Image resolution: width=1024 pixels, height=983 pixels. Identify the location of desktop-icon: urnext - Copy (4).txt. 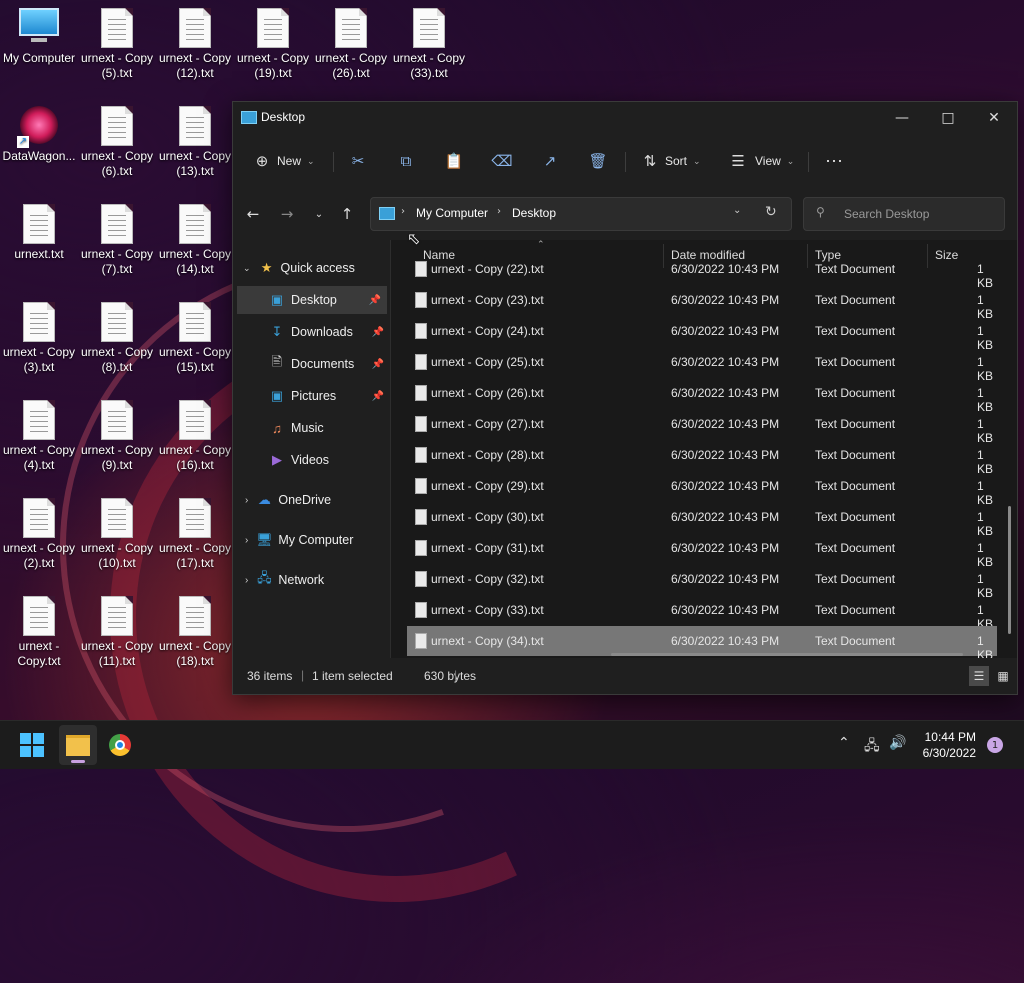
(39, 436).